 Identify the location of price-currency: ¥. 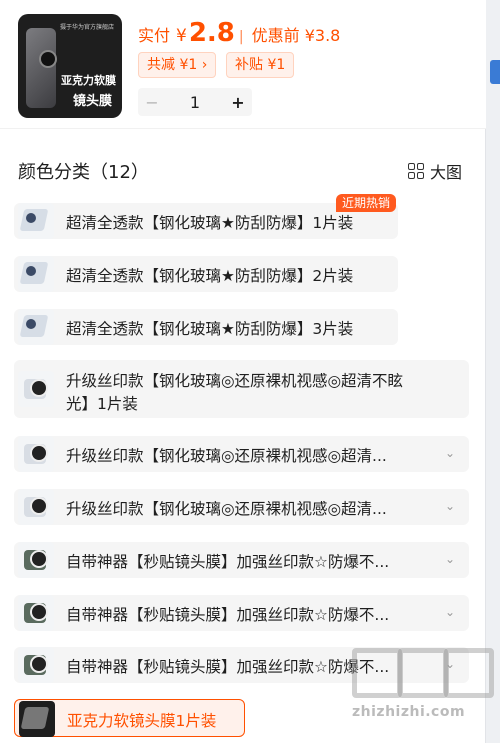
(181, 36).